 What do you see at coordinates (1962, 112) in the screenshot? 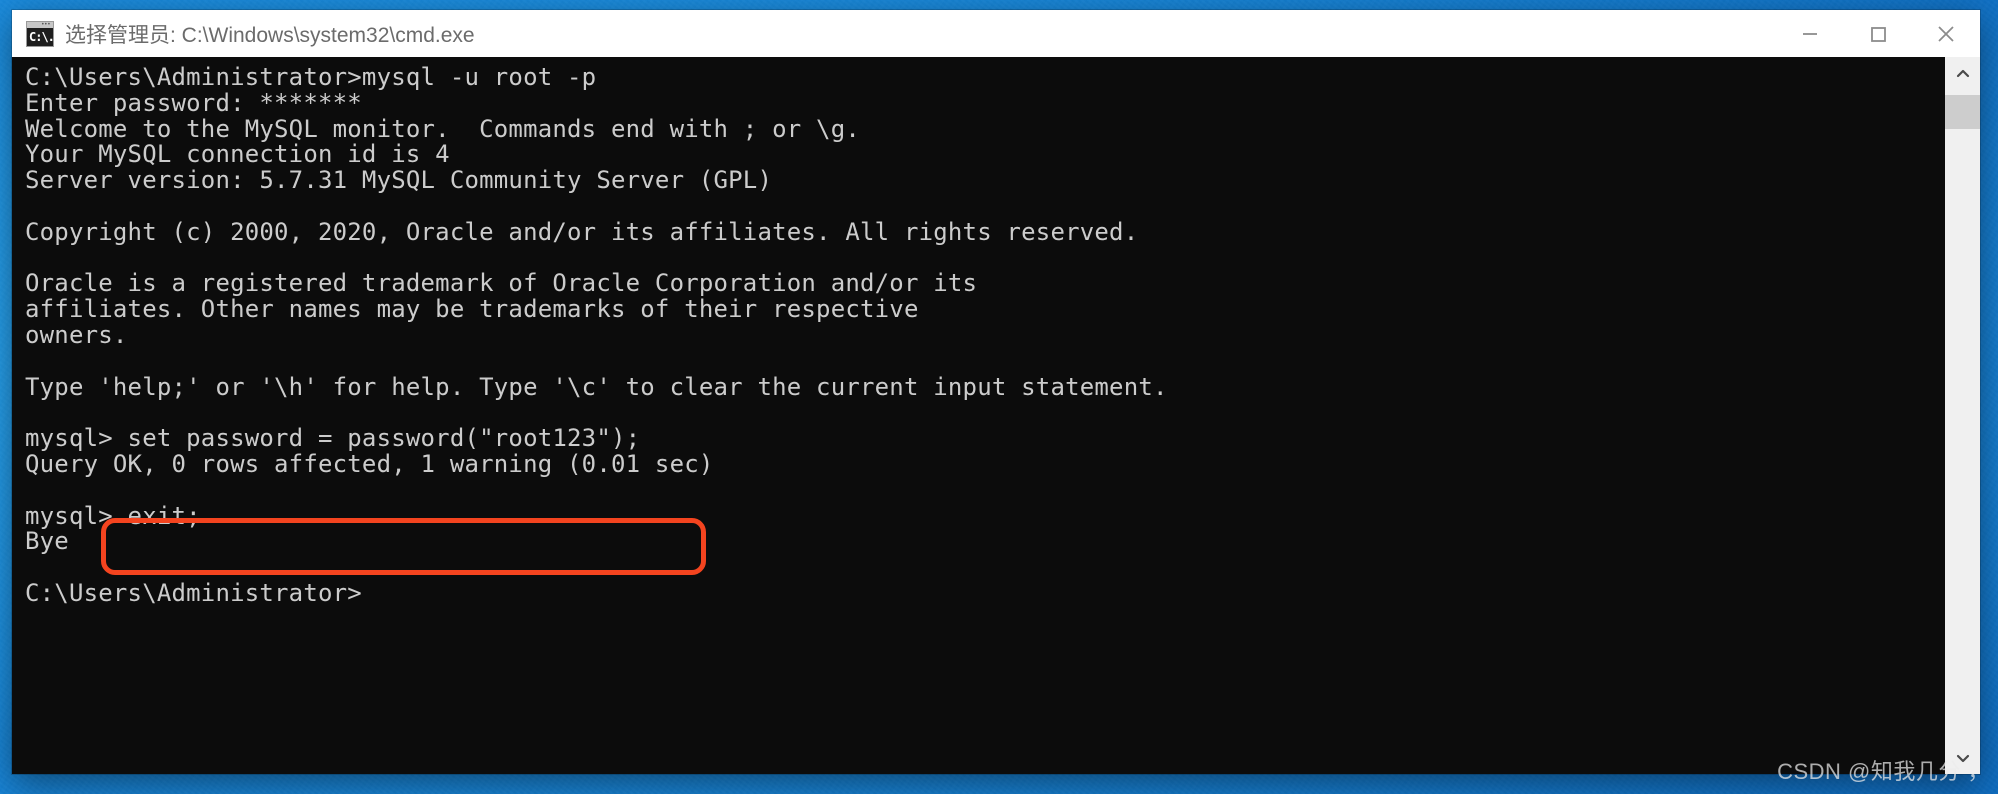
I see `scrollbar-thumb` at bounding box center [1962, 112].